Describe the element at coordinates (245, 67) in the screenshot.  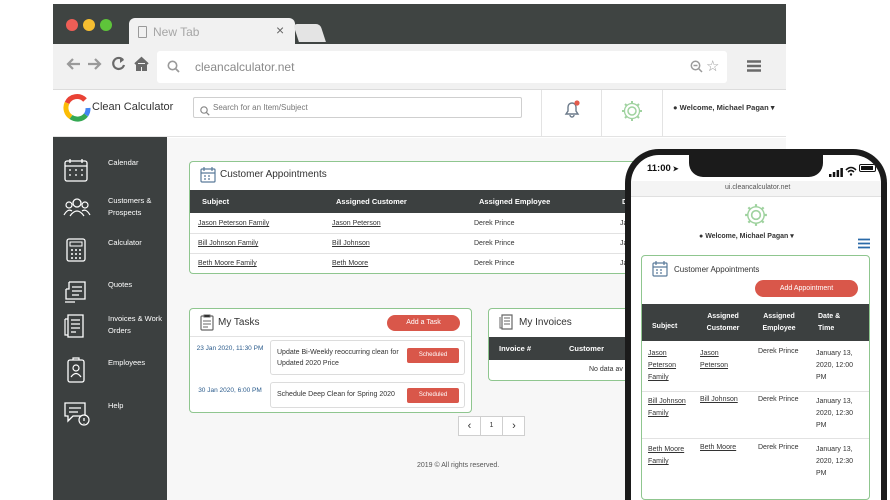
I see `url-text: cleancalculator.net` at that location.